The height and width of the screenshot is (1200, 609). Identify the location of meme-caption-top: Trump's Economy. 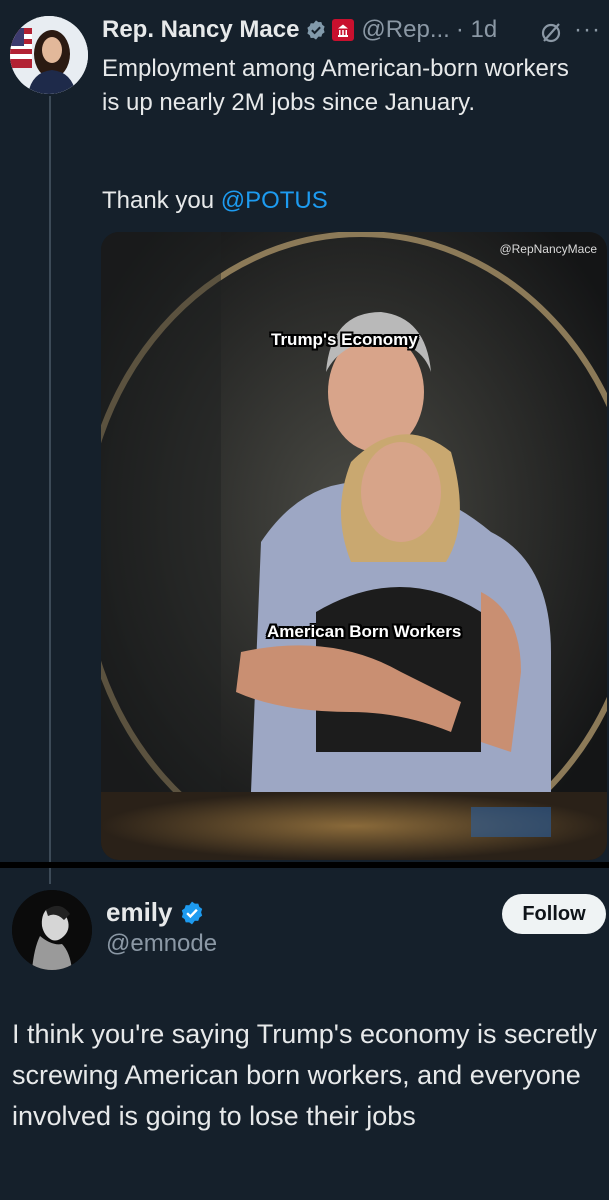
(344, 339).